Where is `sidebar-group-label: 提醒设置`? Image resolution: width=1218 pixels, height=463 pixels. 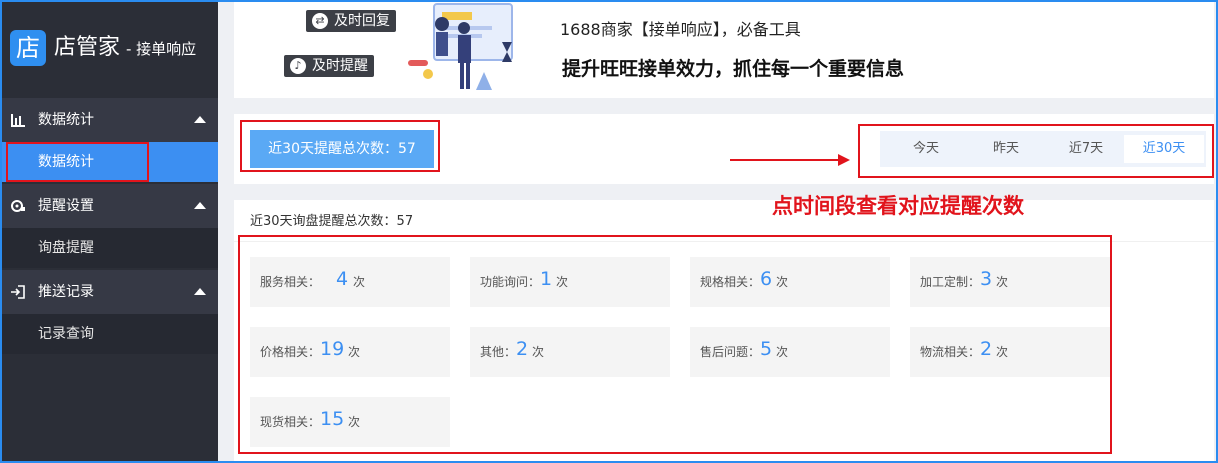
sidebar-group-label: 提醒设置 is located at coordinates (66, 206).